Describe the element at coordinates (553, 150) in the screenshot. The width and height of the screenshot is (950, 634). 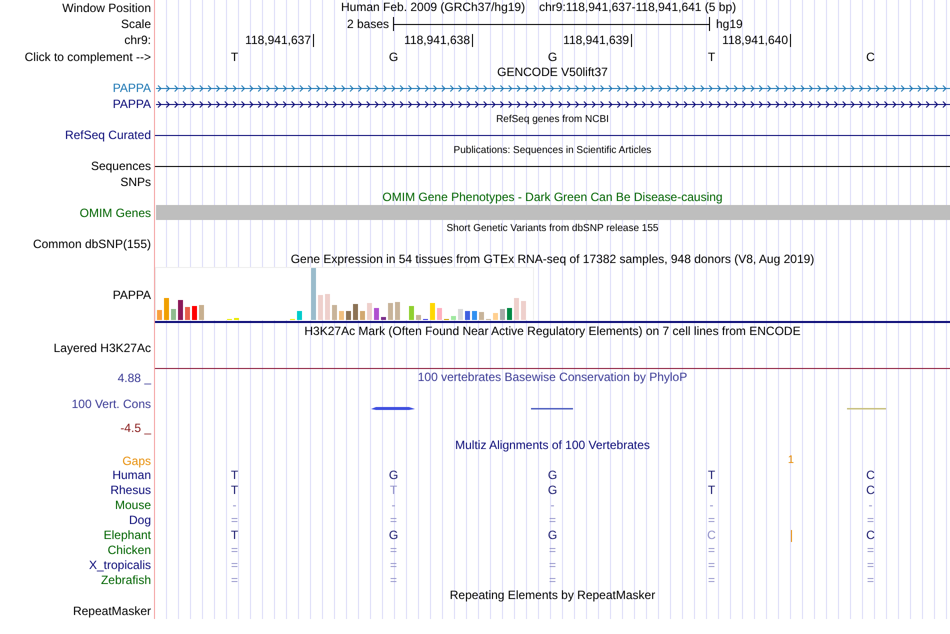
I see `track-description: Publications: Sequences in Scientific Articles` at that location.